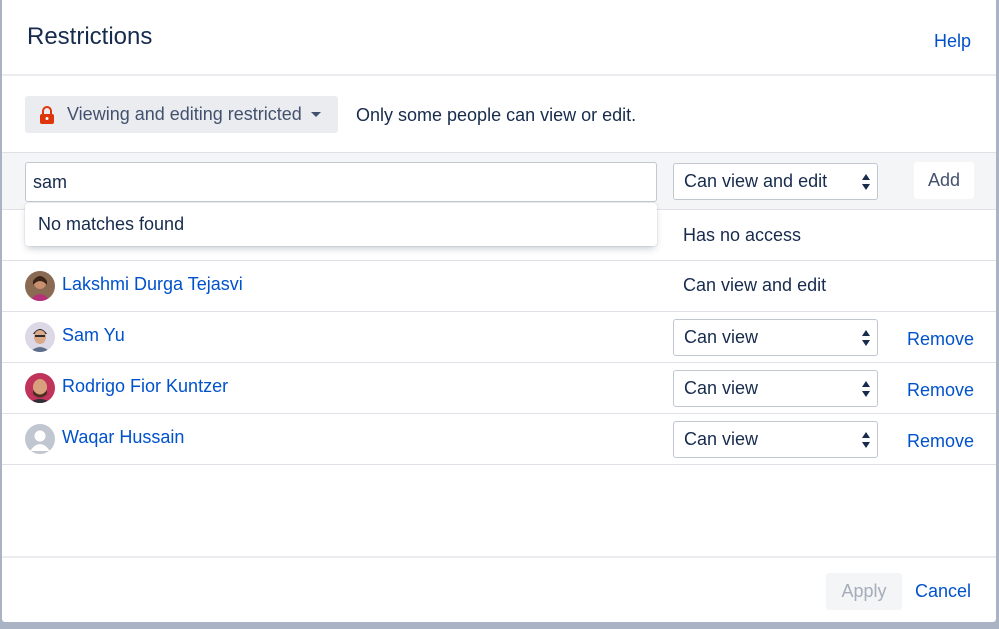 Image resolution: width=999 pixels, height=629 pixels. I want to click on lock-icon, so click(47, 114).